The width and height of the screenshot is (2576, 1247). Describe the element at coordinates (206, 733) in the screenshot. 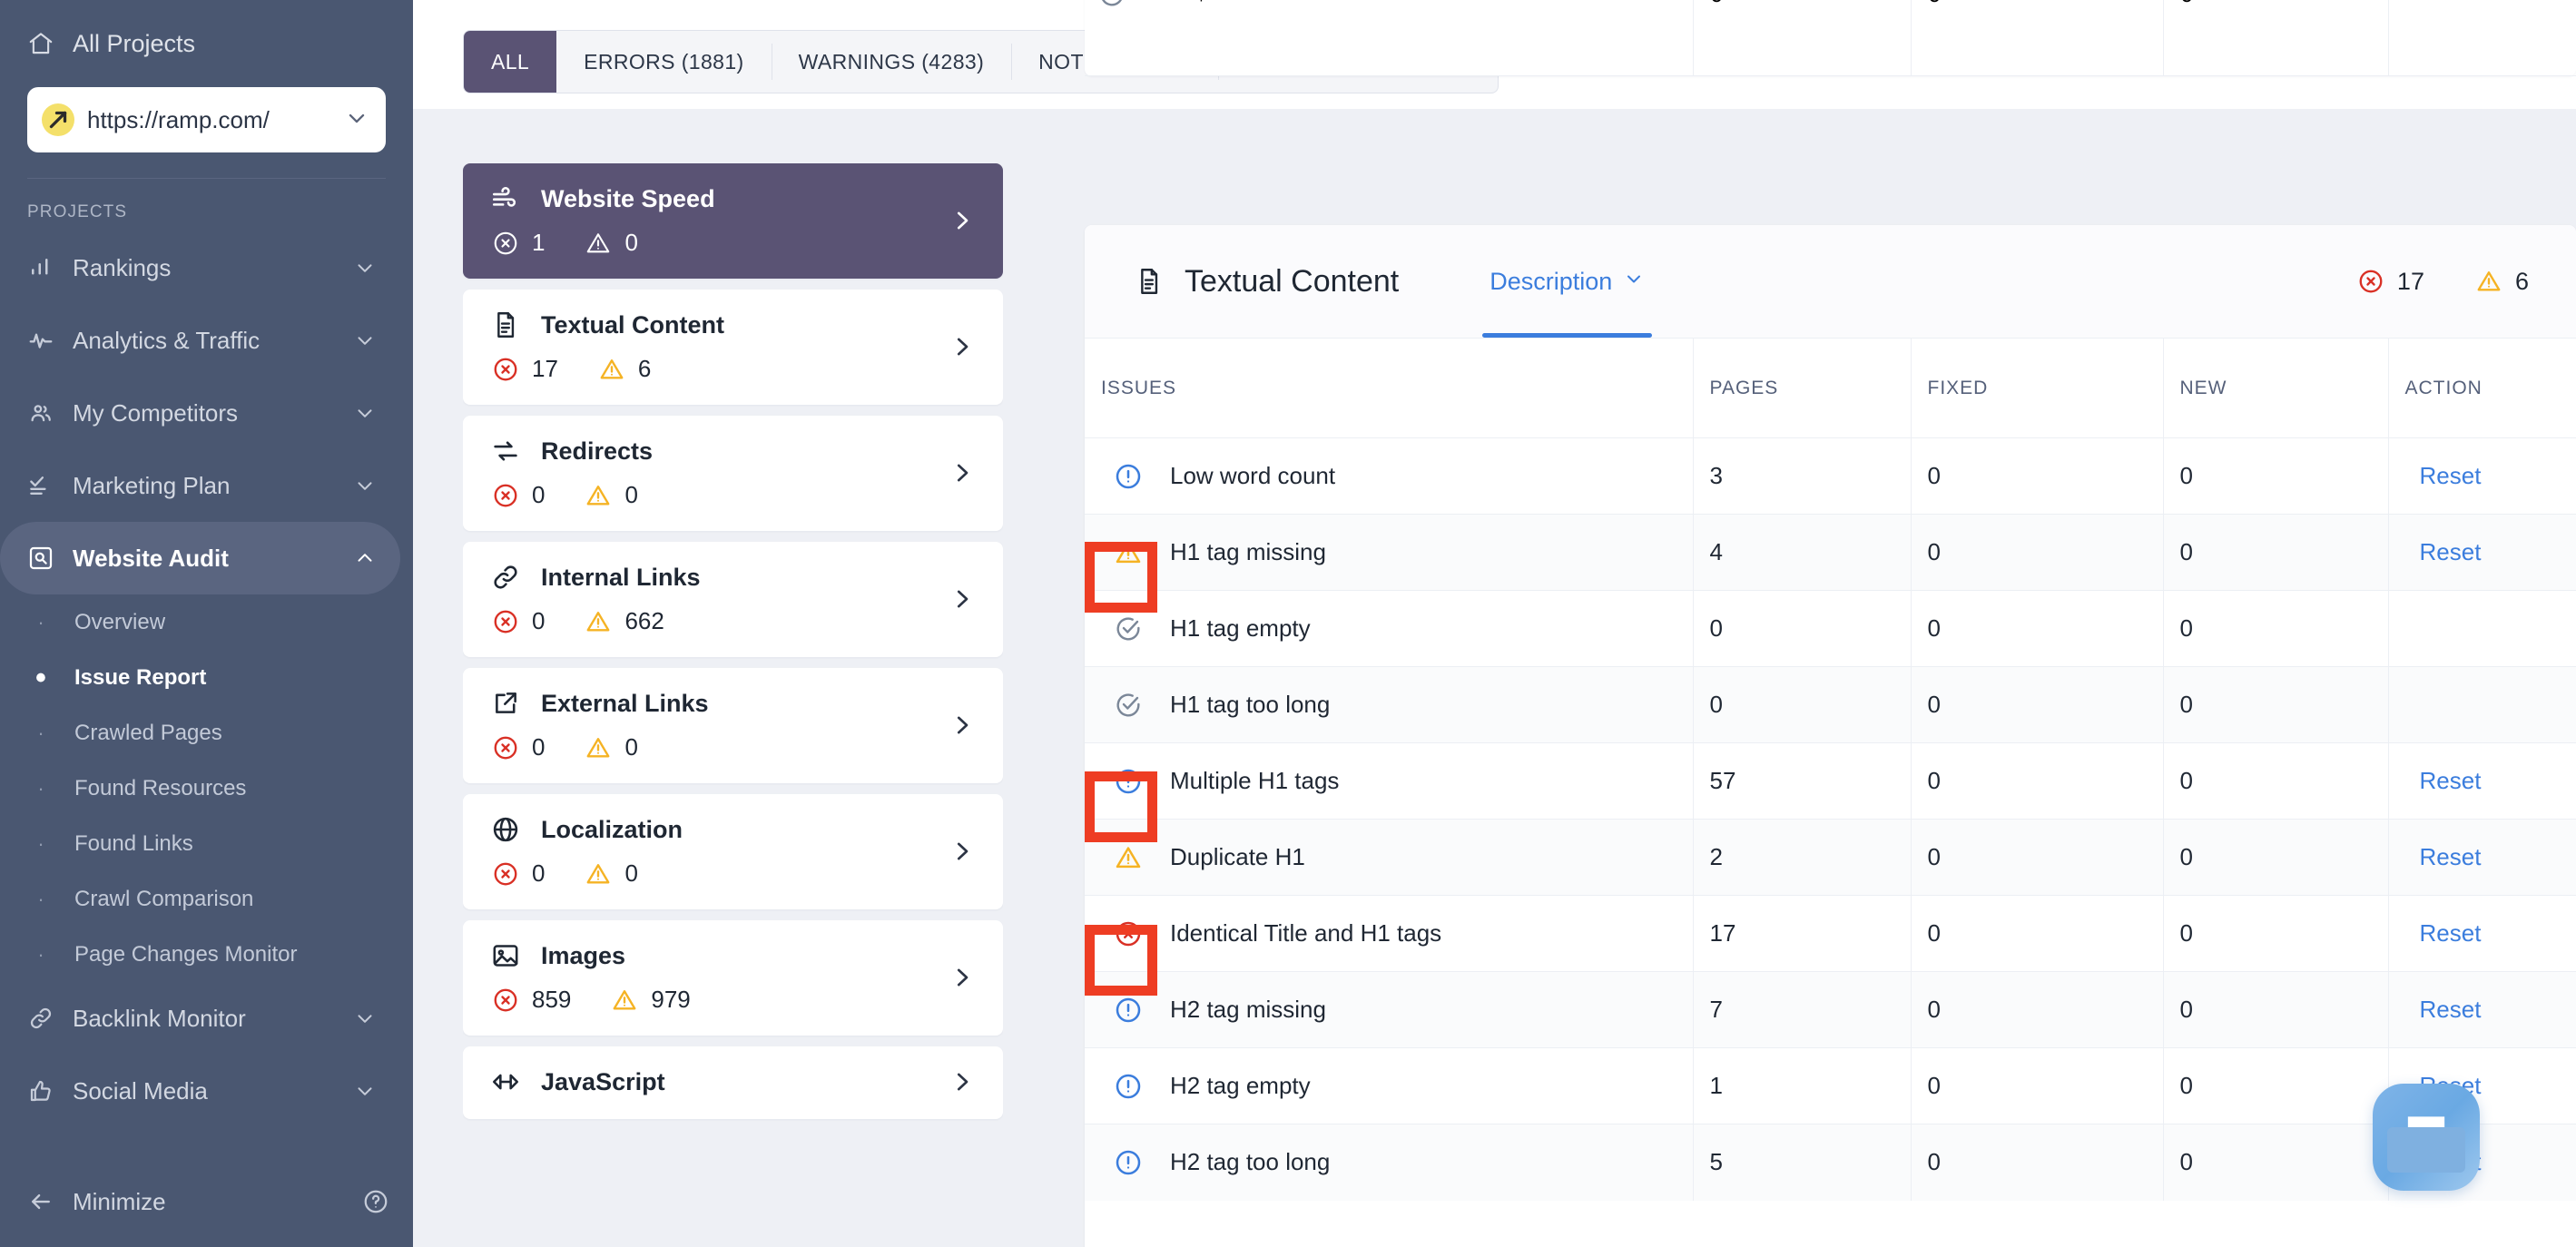

I see `sidebar-subitem-crawled-pages: · Crawled Pages` at that location.